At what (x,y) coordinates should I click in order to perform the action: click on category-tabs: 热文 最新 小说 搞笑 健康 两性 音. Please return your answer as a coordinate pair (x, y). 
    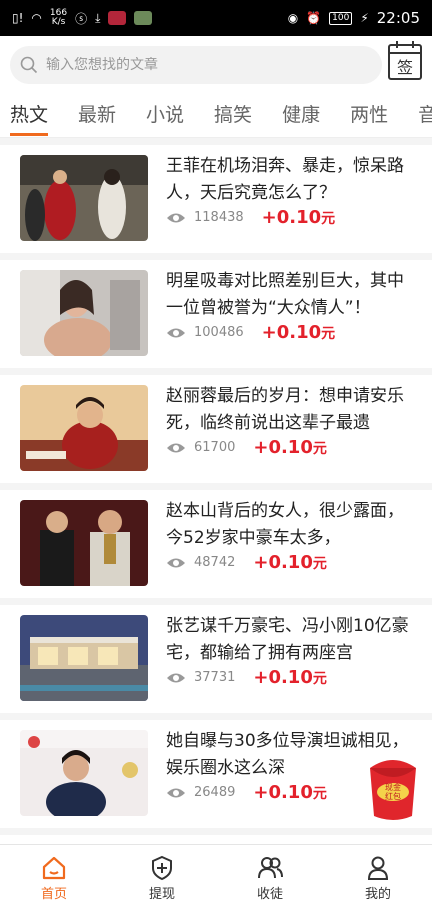
    Looking at the image, I should click on (216, 116).